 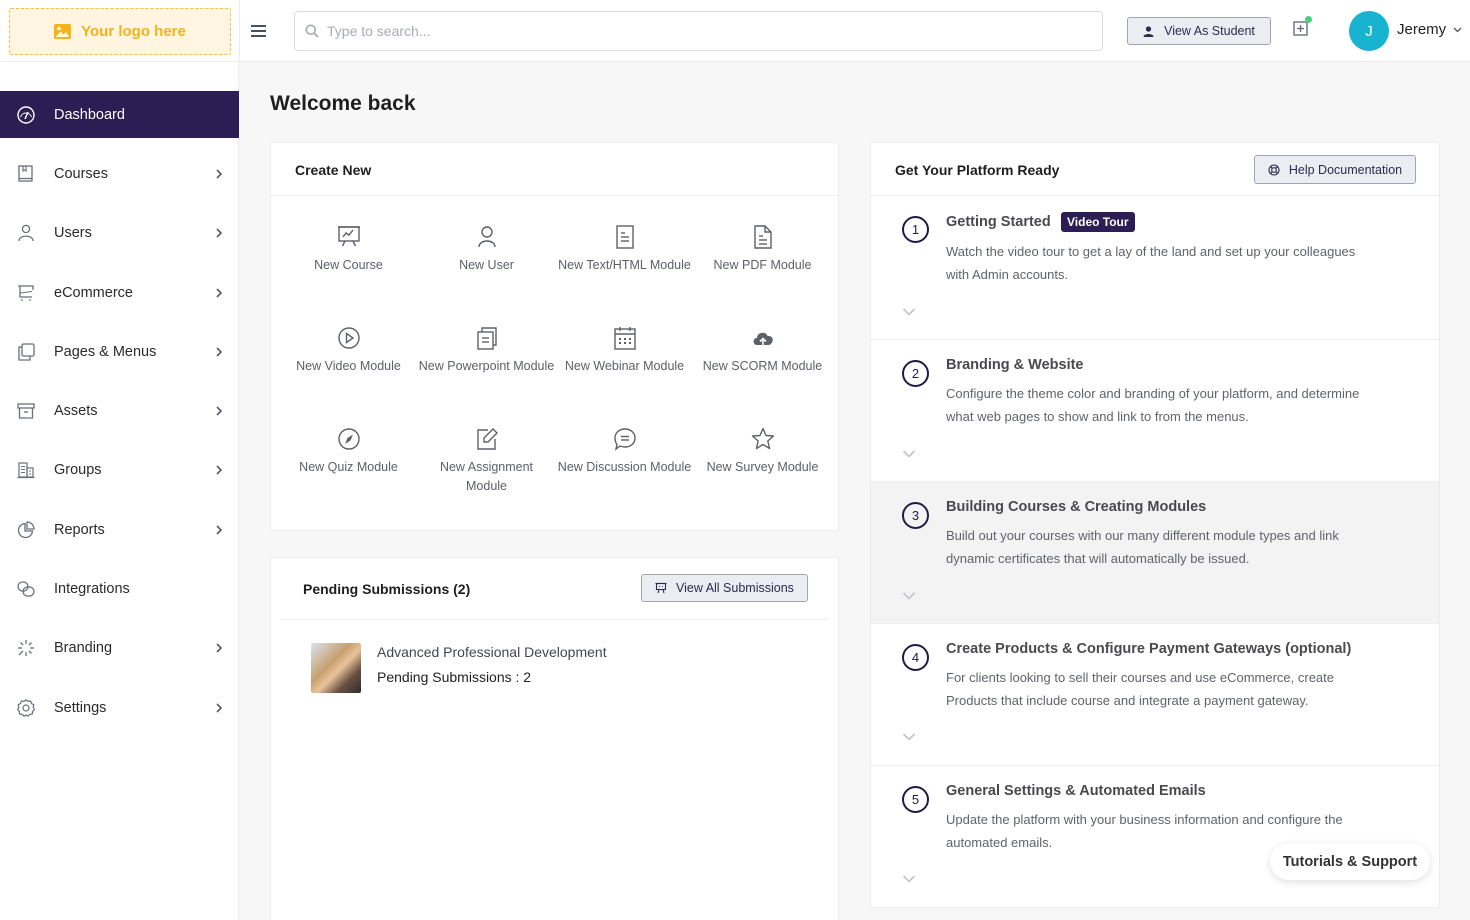 What do you see at coordinates (105, 351) in the screenshot?
I see `sidebar-item-label: Pages & Menus` at bounding box center [105, 351].